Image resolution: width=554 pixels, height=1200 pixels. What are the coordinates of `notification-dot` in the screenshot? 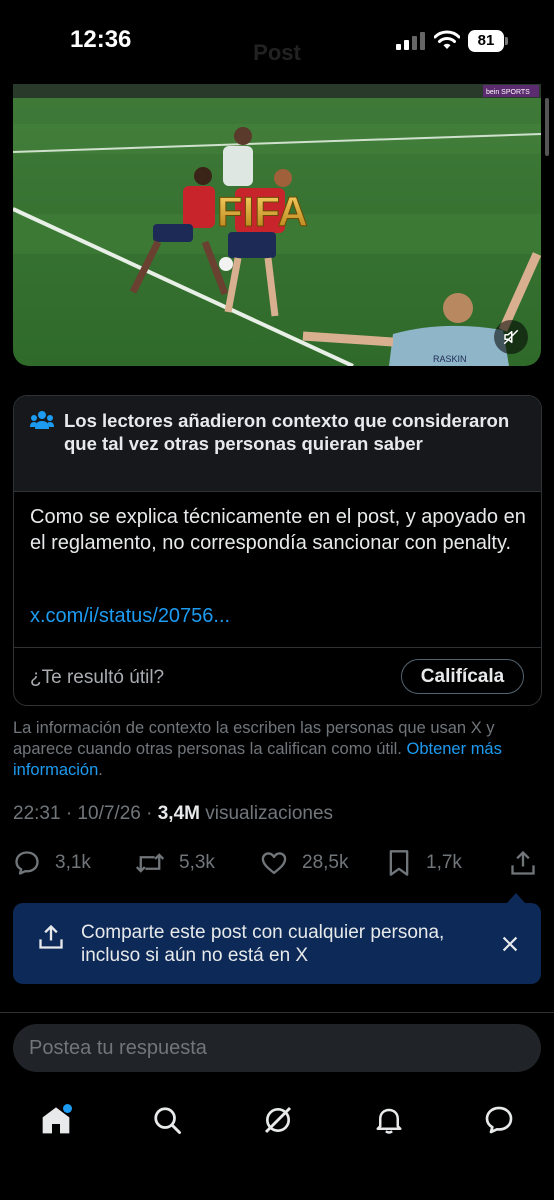 It's located at (67, 1108).